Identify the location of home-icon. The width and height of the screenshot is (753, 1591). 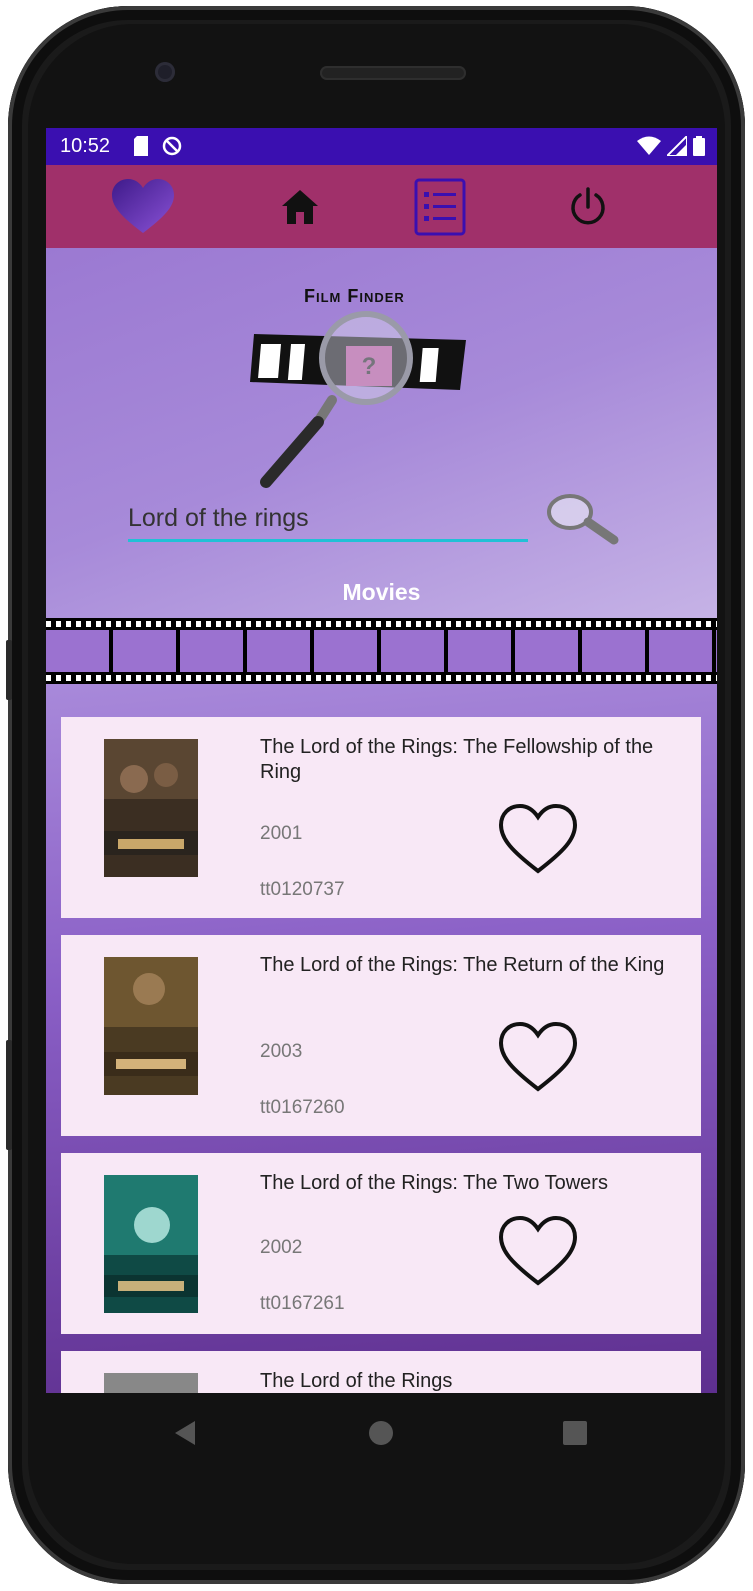
(300, 207).